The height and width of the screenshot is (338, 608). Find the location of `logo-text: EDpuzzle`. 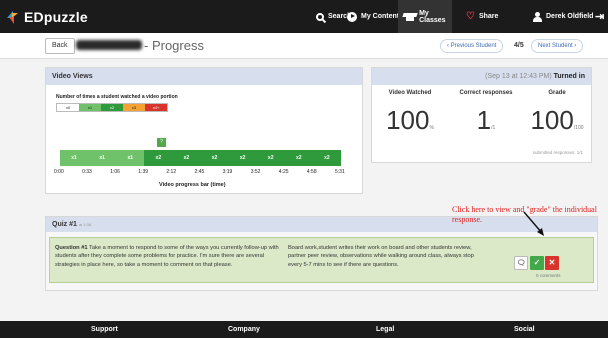

logo-text: EDpuzzle is located at coordinates (56, 17).